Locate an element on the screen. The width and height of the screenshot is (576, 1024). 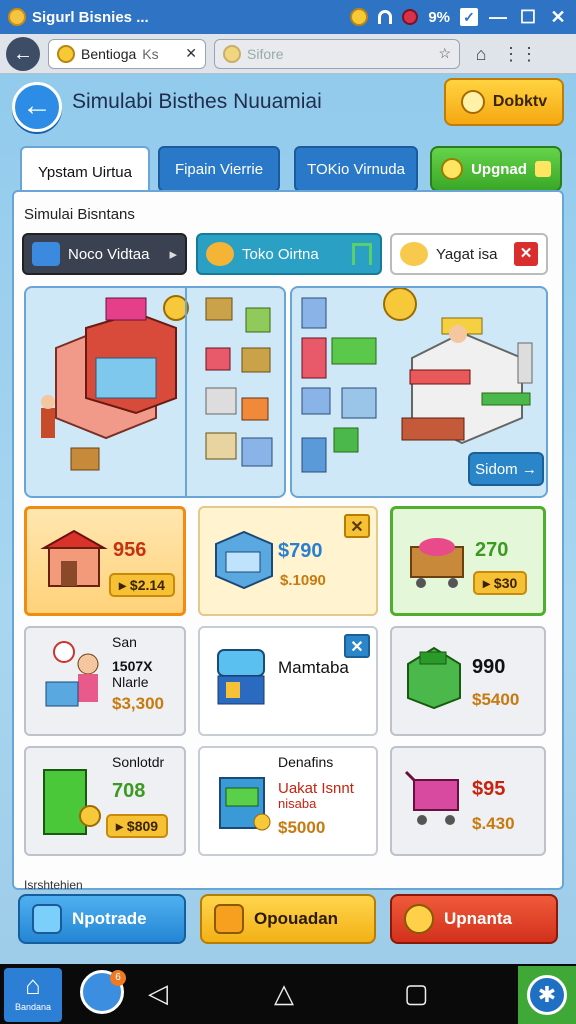
card-shop-1: 956 ▸ $2.14 is located at coordinates (105, 561).